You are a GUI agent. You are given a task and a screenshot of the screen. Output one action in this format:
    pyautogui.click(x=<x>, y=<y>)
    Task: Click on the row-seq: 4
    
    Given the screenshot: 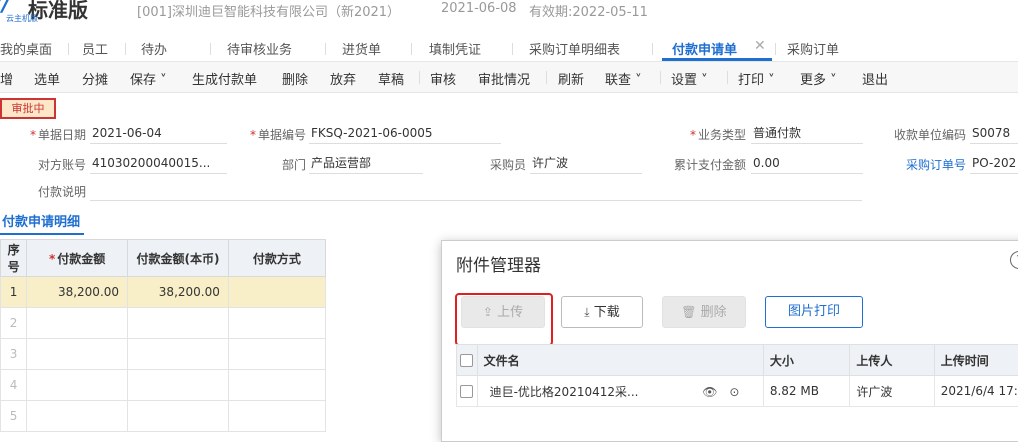 What is the action you would take?
    pyautogui.click(x=14, y=385)
    